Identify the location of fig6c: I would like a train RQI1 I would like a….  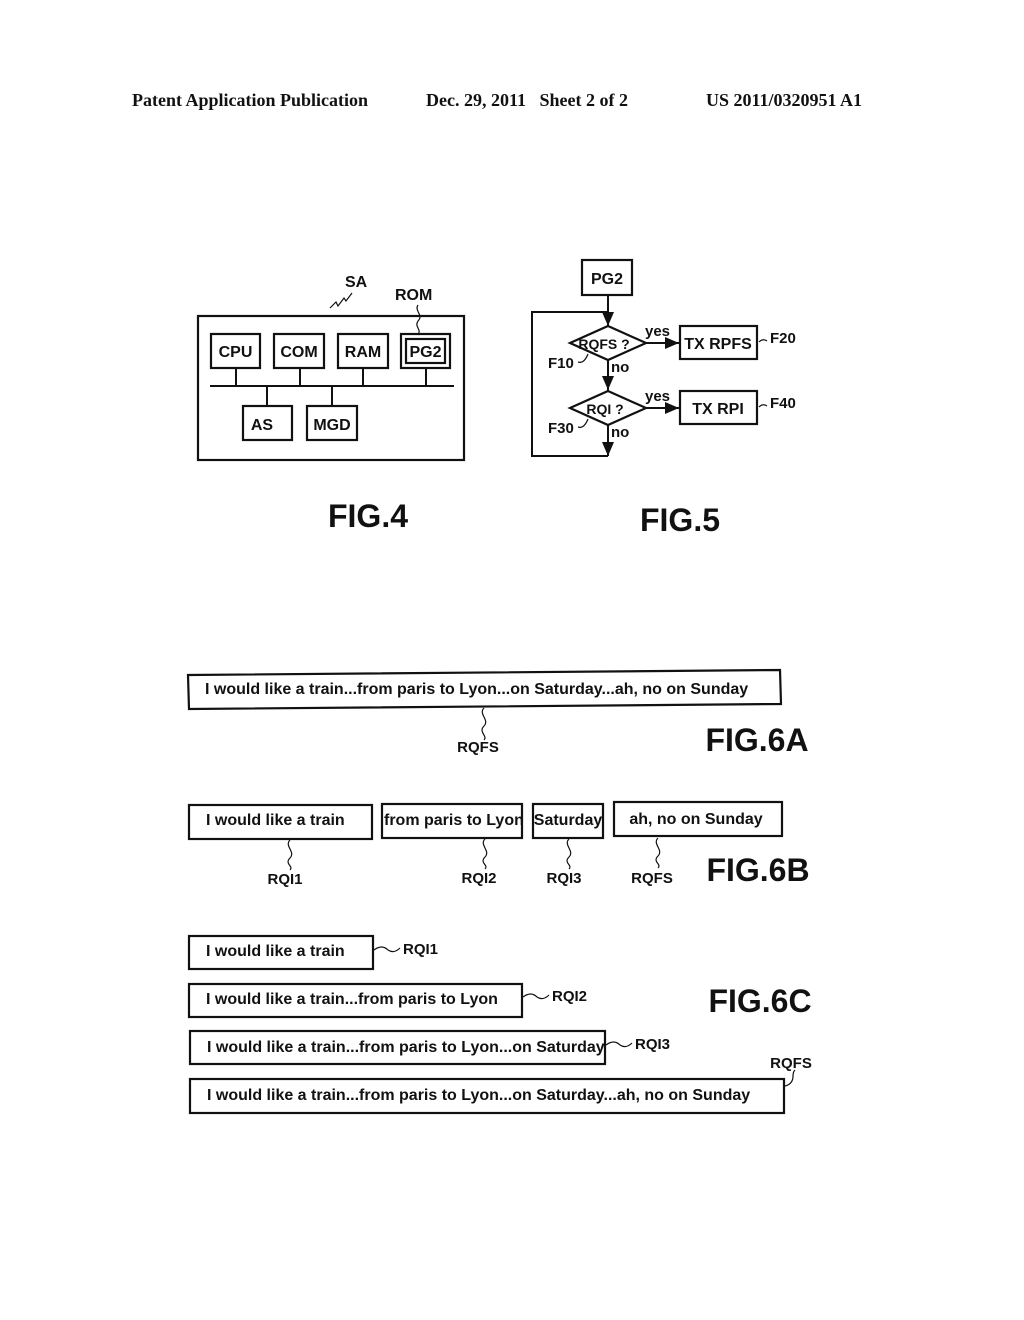
(499, 1024).